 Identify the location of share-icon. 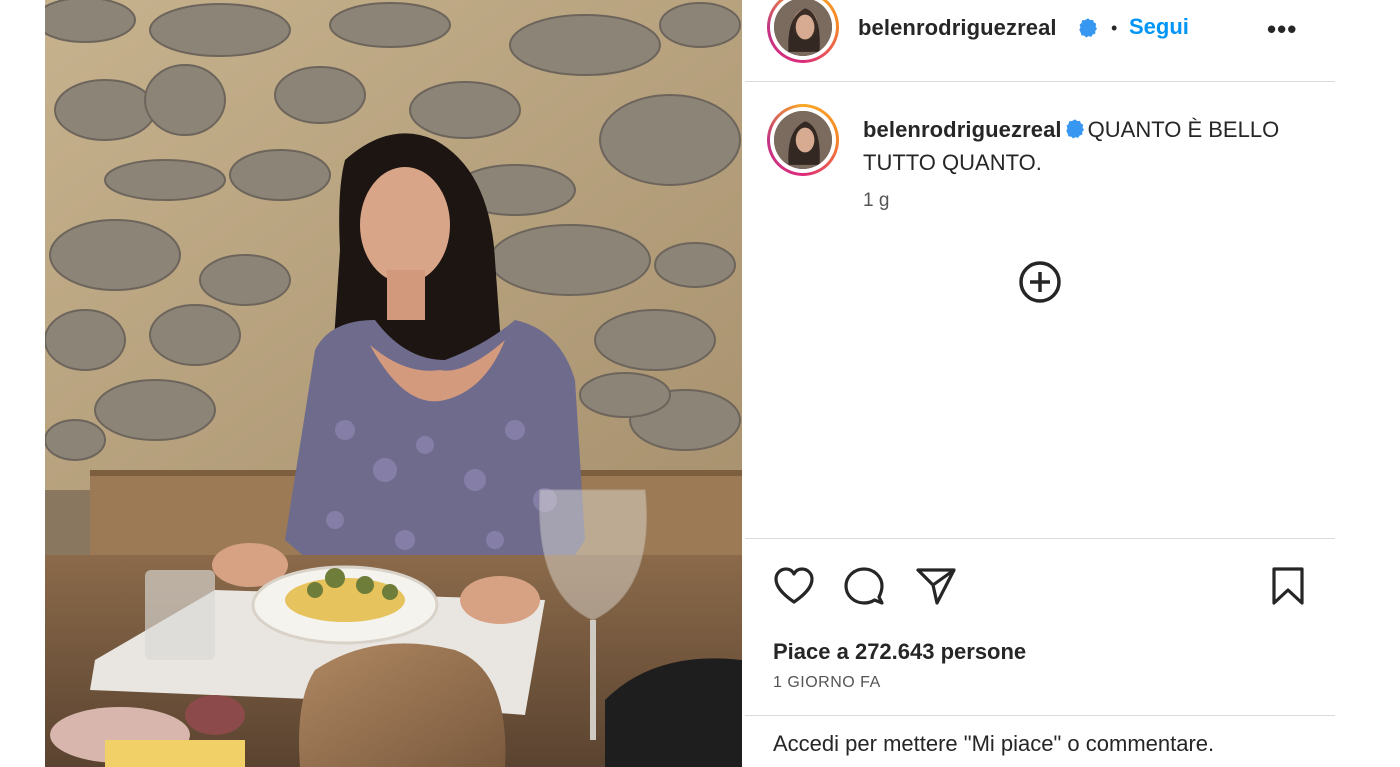
(936, 586).